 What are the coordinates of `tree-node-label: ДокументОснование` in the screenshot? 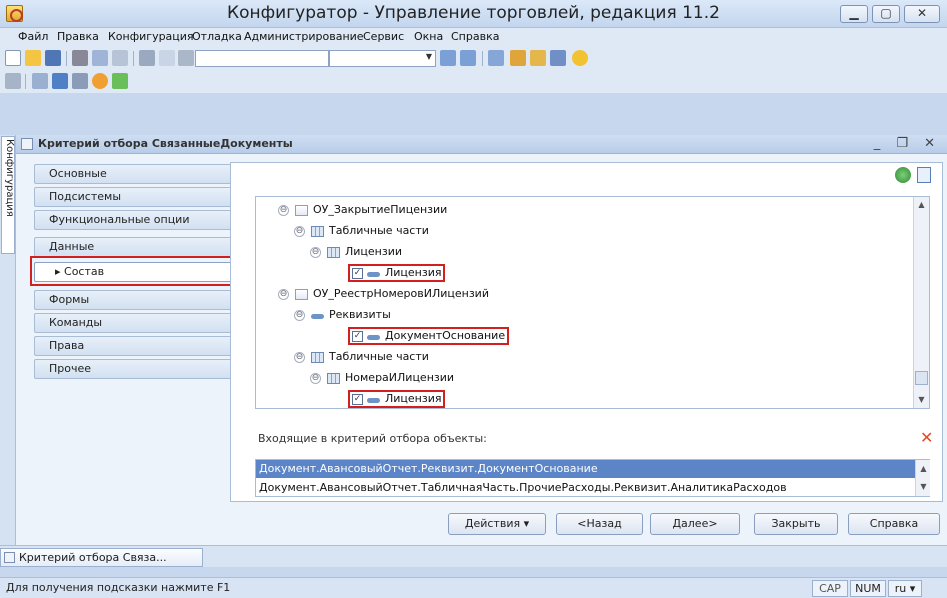 It's located at (445, 335).